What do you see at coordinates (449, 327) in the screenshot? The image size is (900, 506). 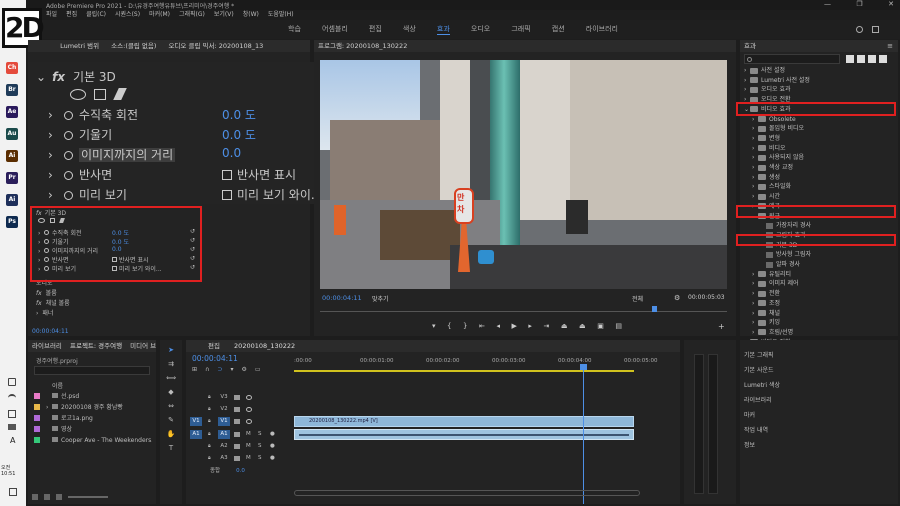 I see `mark-in-icon: {` at bounding box center [449, 327].